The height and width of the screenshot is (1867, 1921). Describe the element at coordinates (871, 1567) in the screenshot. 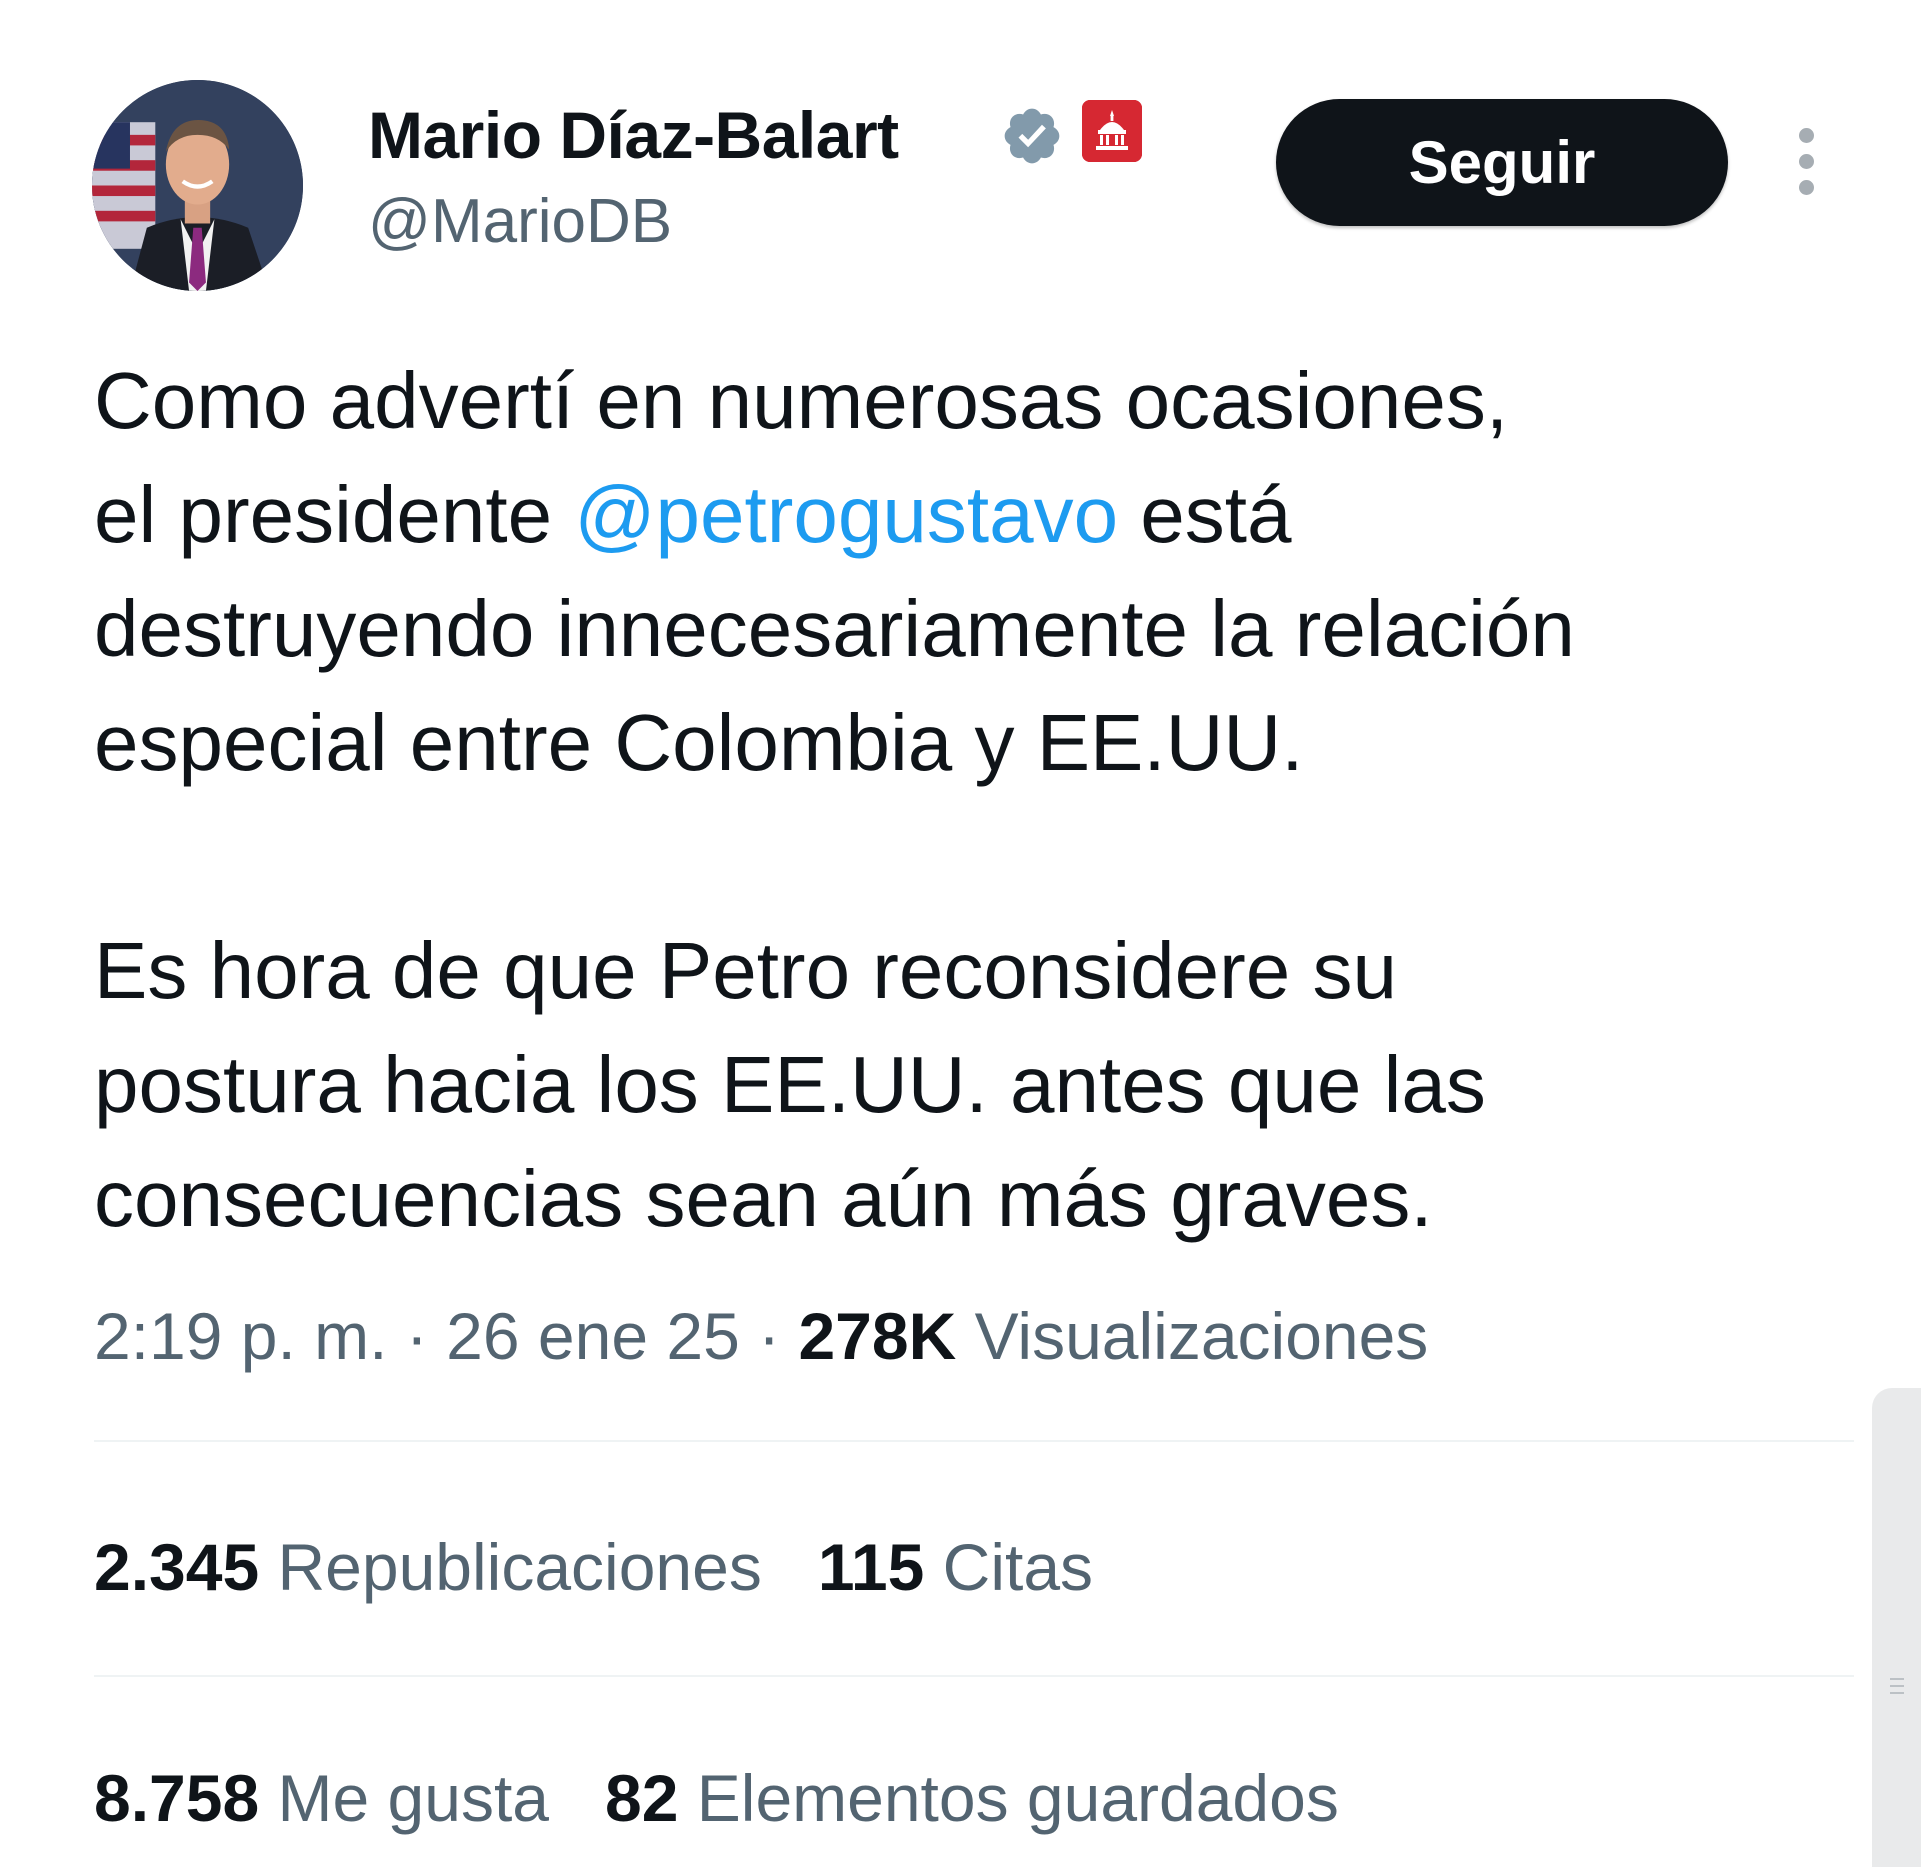

I see `quotes-count: 115` at that location.